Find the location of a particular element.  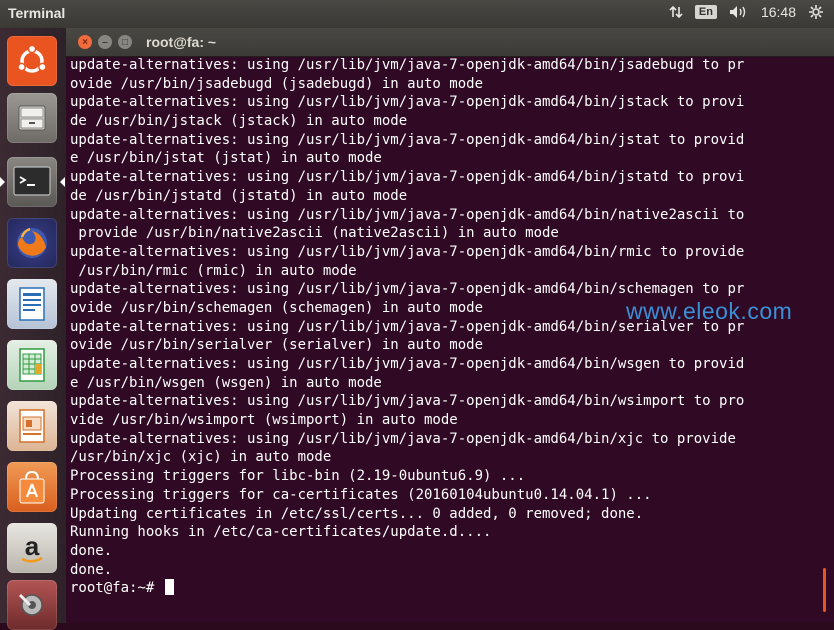

launcher-libreoffice-calc is located at coordinates (32, 365).